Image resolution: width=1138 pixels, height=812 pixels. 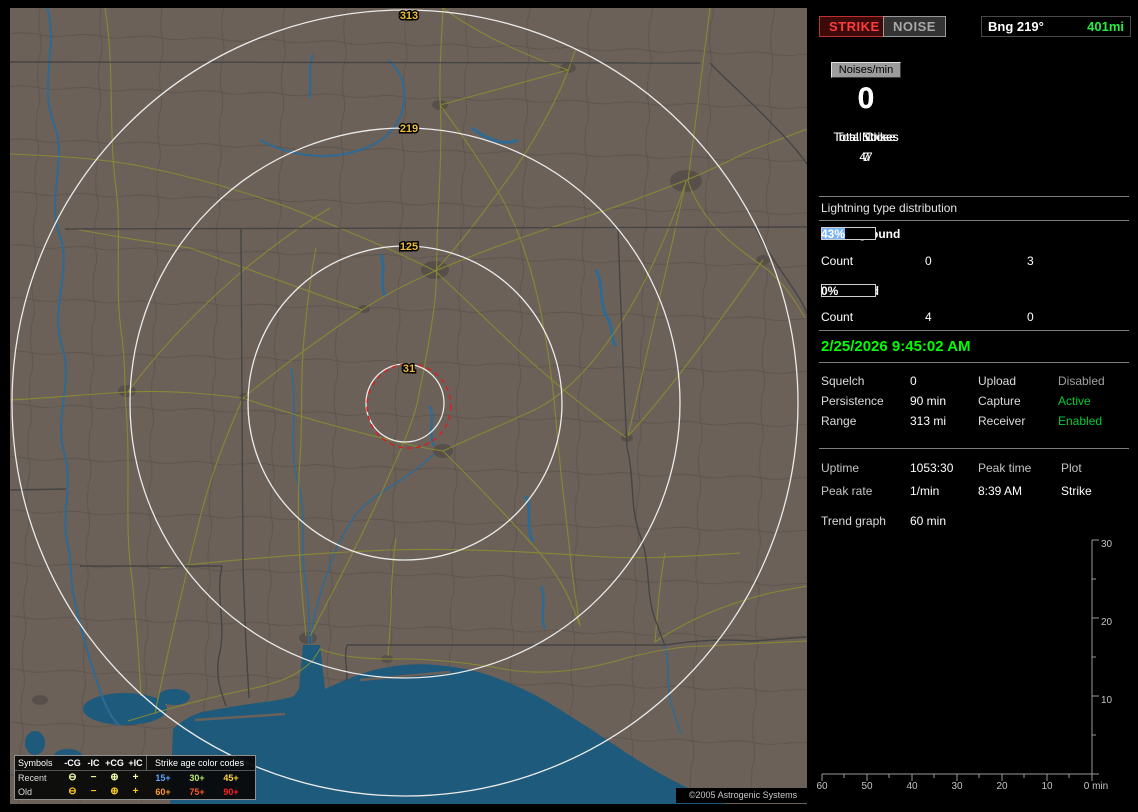 I want to click on age-code-30: 30+, so click(x=197, y=778).